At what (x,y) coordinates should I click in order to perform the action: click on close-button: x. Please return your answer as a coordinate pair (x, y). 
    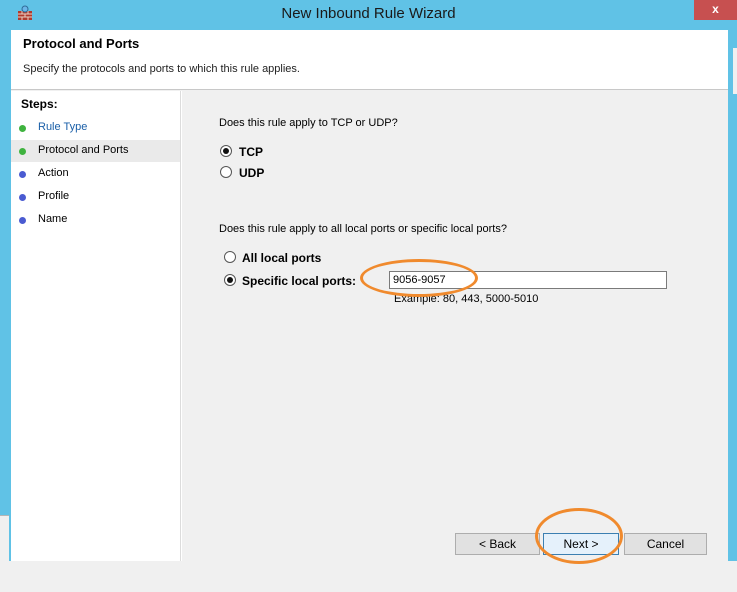
    Looking at the image, I should click on (715, 10).